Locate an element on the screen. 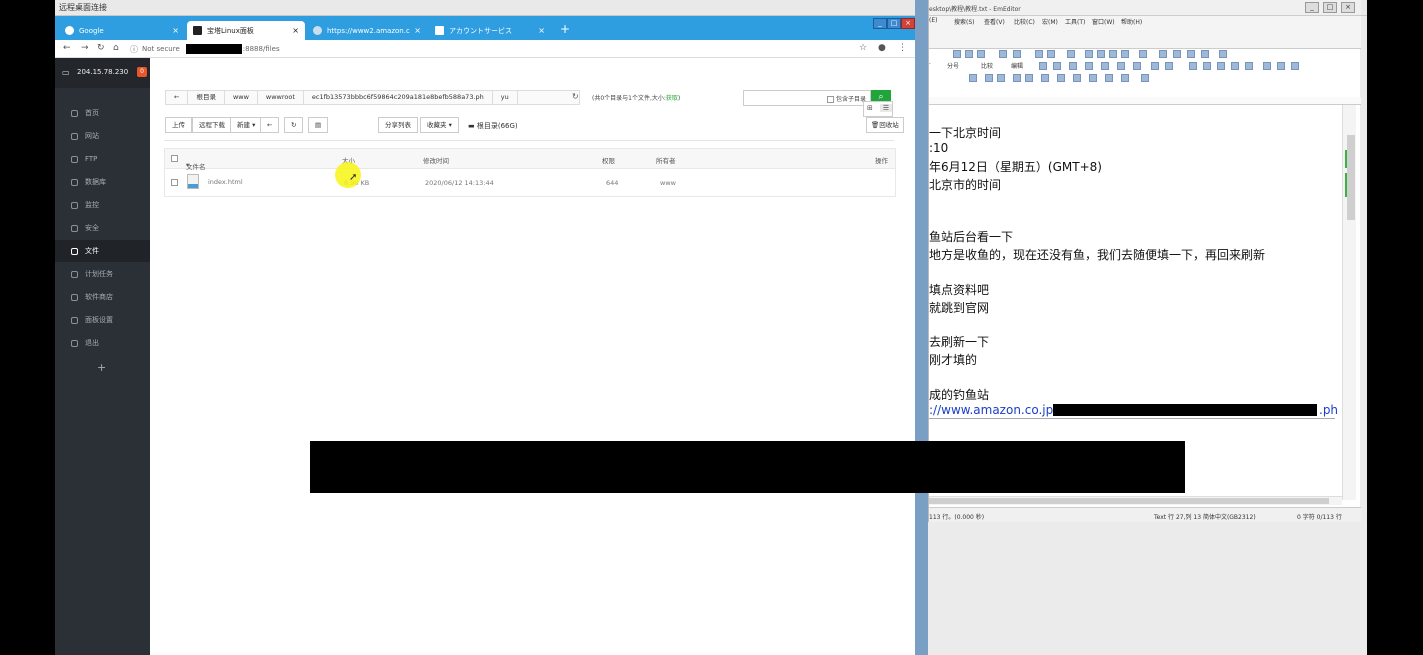 The image size is (1423, 655). tab-bt-panel: 宝塔Linux面板 × is located at coordinates (246, 30).